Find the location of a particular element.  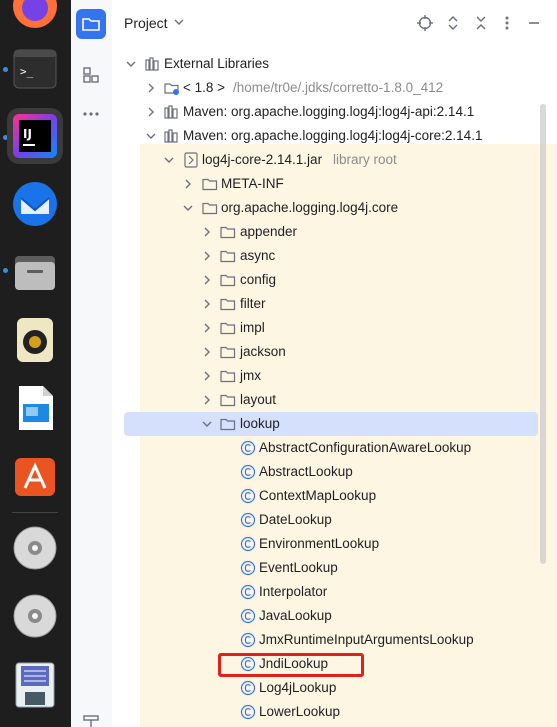

tree-item-label: JavaLookup is located at coordinates (295, 615).